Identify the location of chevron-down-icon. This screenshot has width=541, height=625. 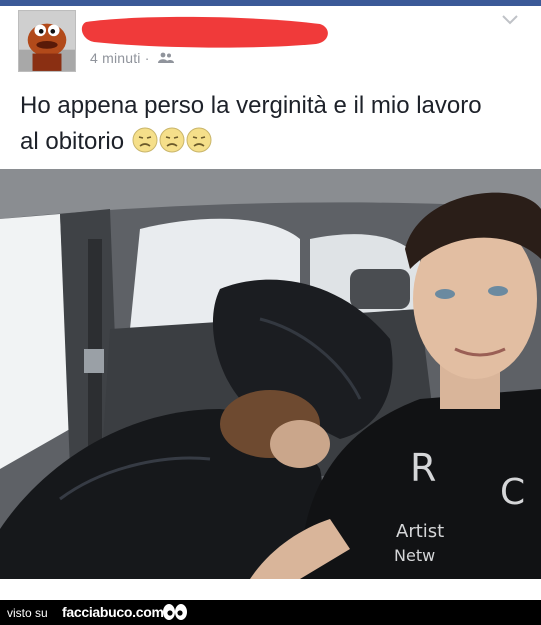
(510, 20).